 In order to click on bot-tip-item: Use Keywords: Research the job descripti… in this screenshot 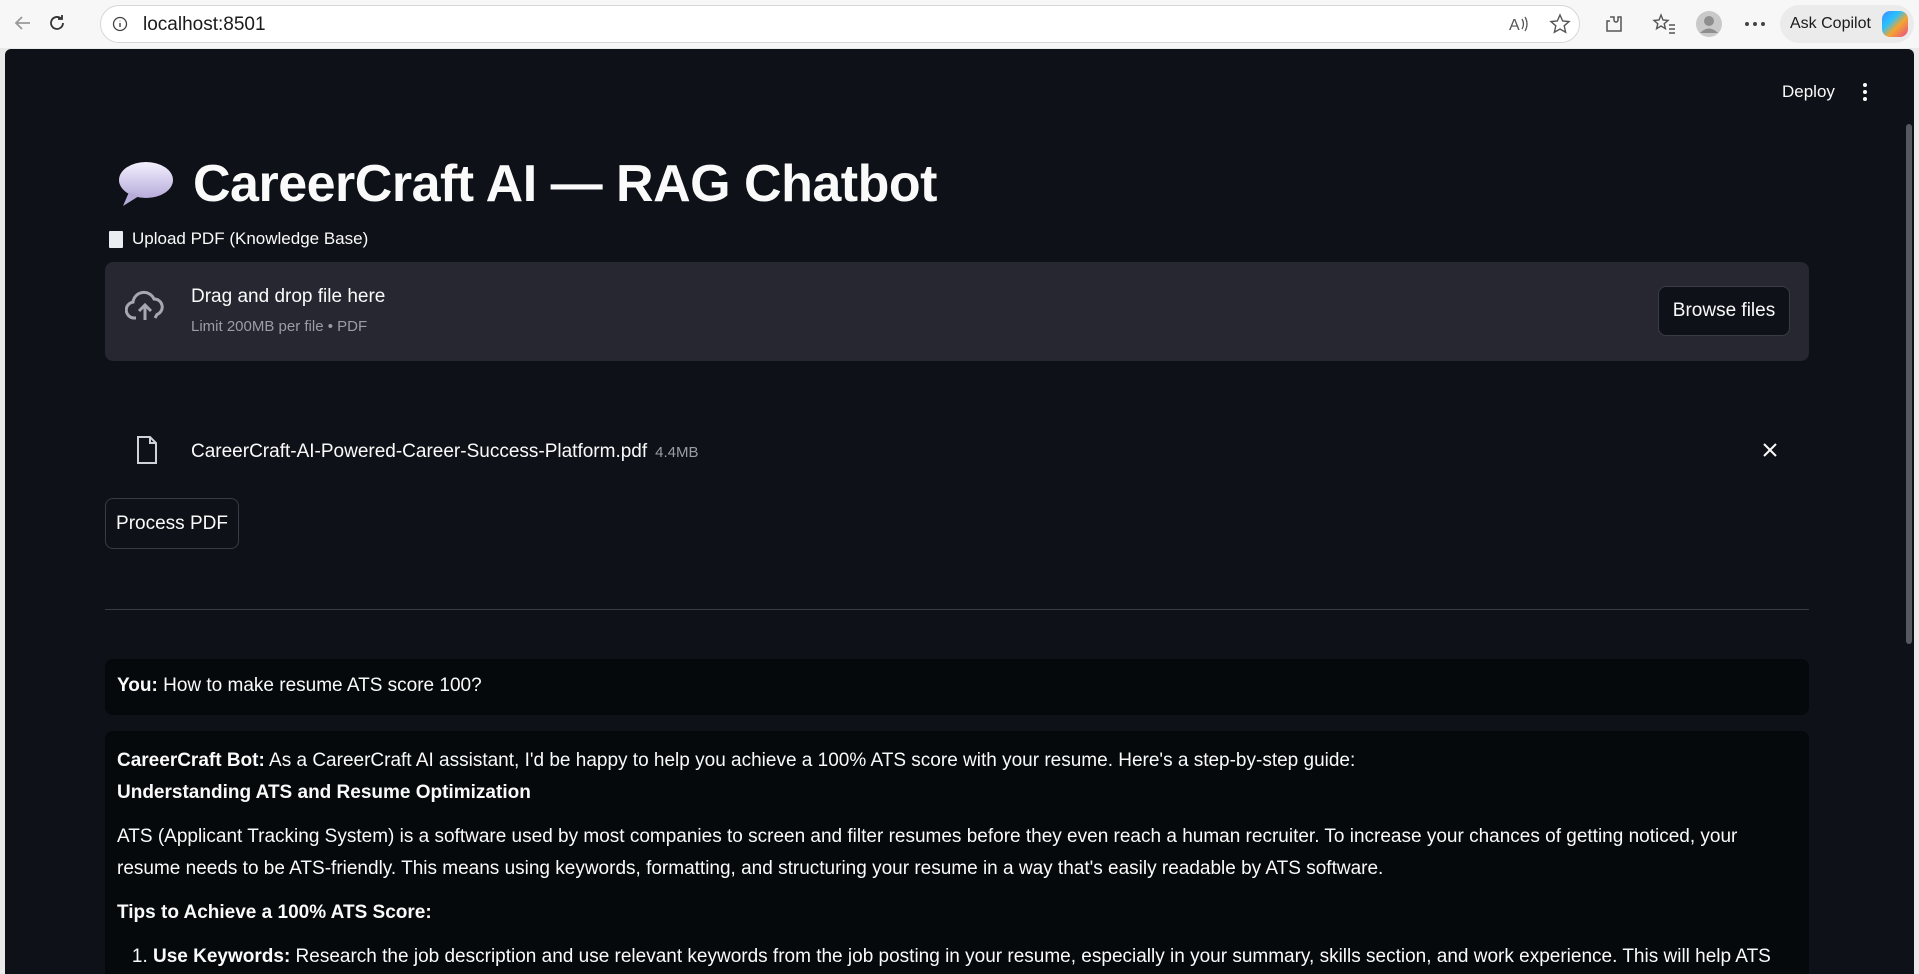, I will do `click(975, 957)`.